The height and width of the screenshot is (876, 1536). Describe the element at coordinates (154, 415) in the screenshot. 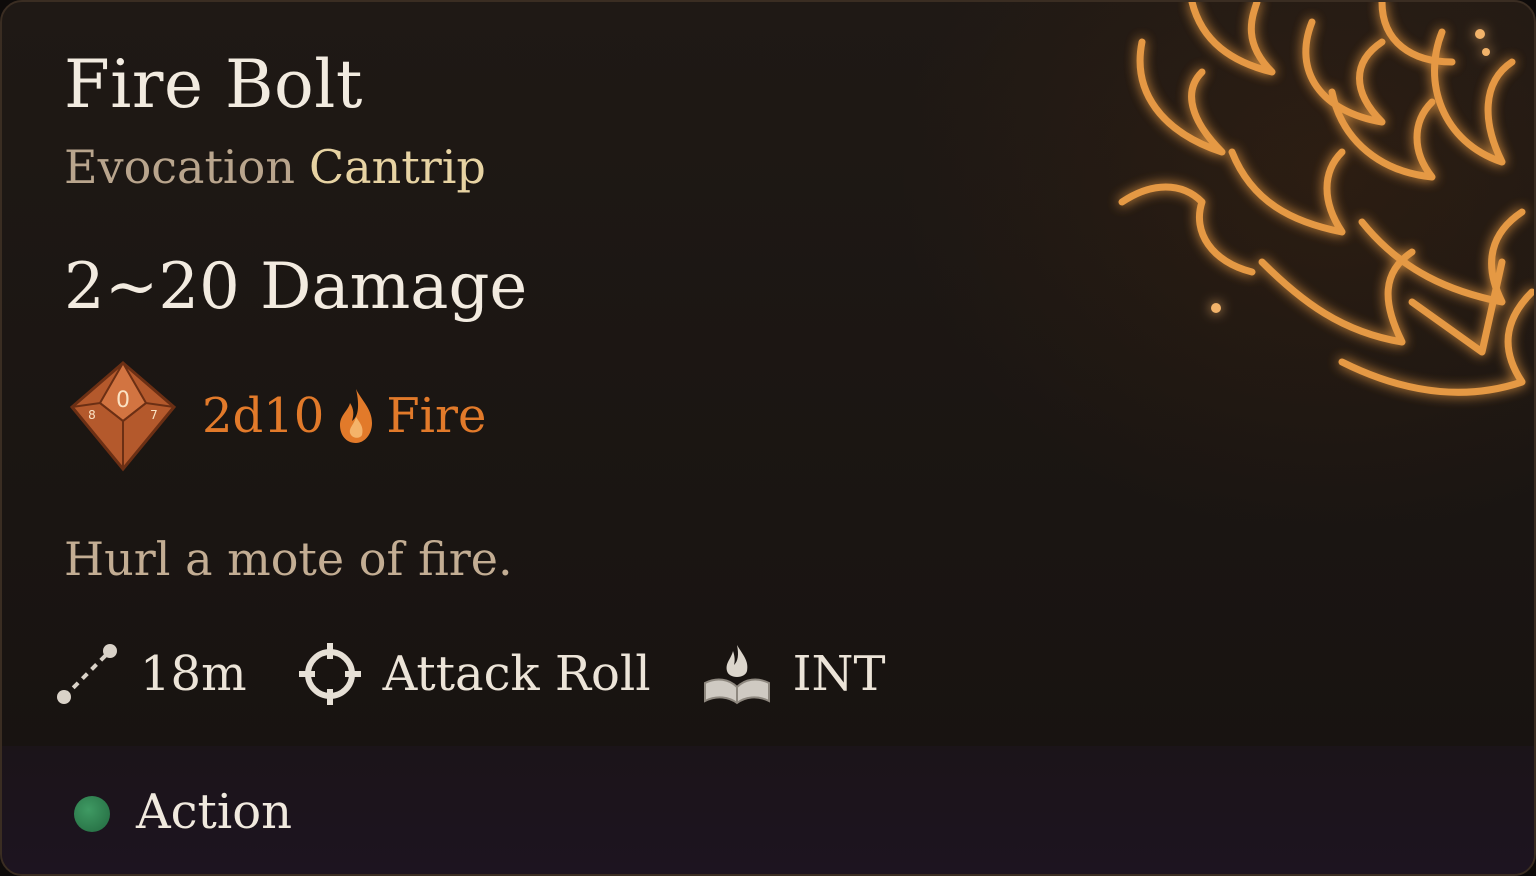

I see `svg-text: 7` at that location.